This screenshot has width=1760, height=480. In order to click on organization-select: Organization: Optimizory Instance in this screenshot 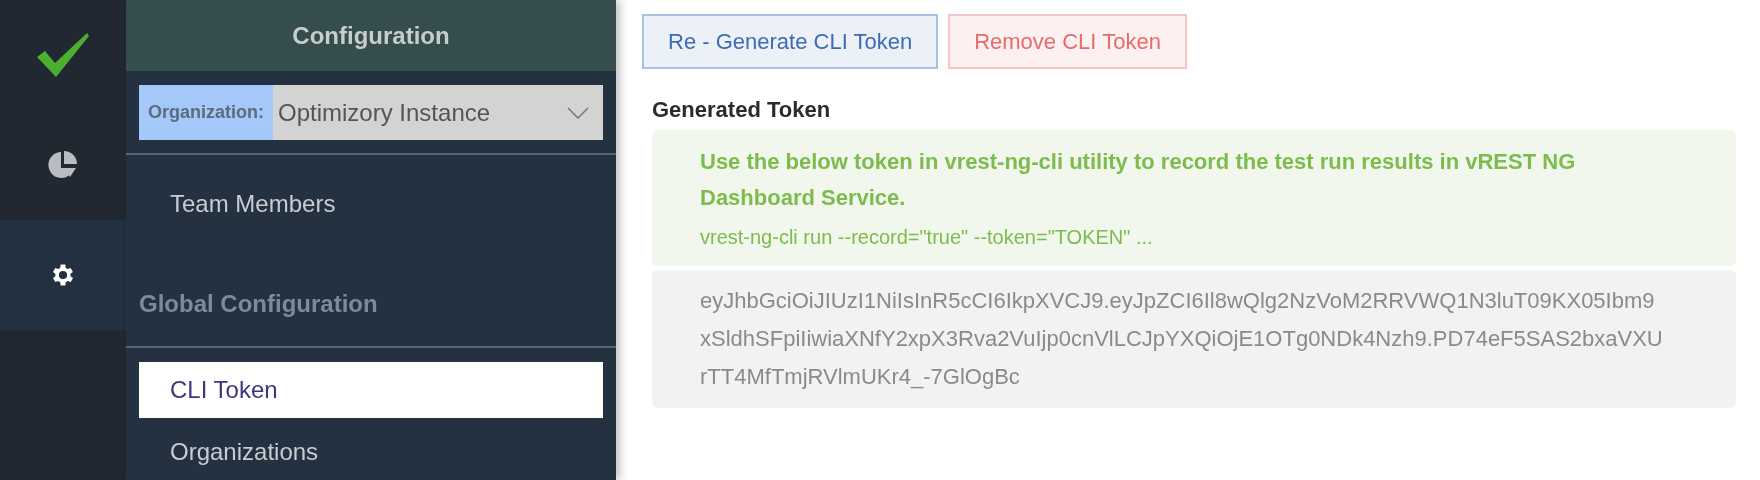, I will do `click(371, 112)`.